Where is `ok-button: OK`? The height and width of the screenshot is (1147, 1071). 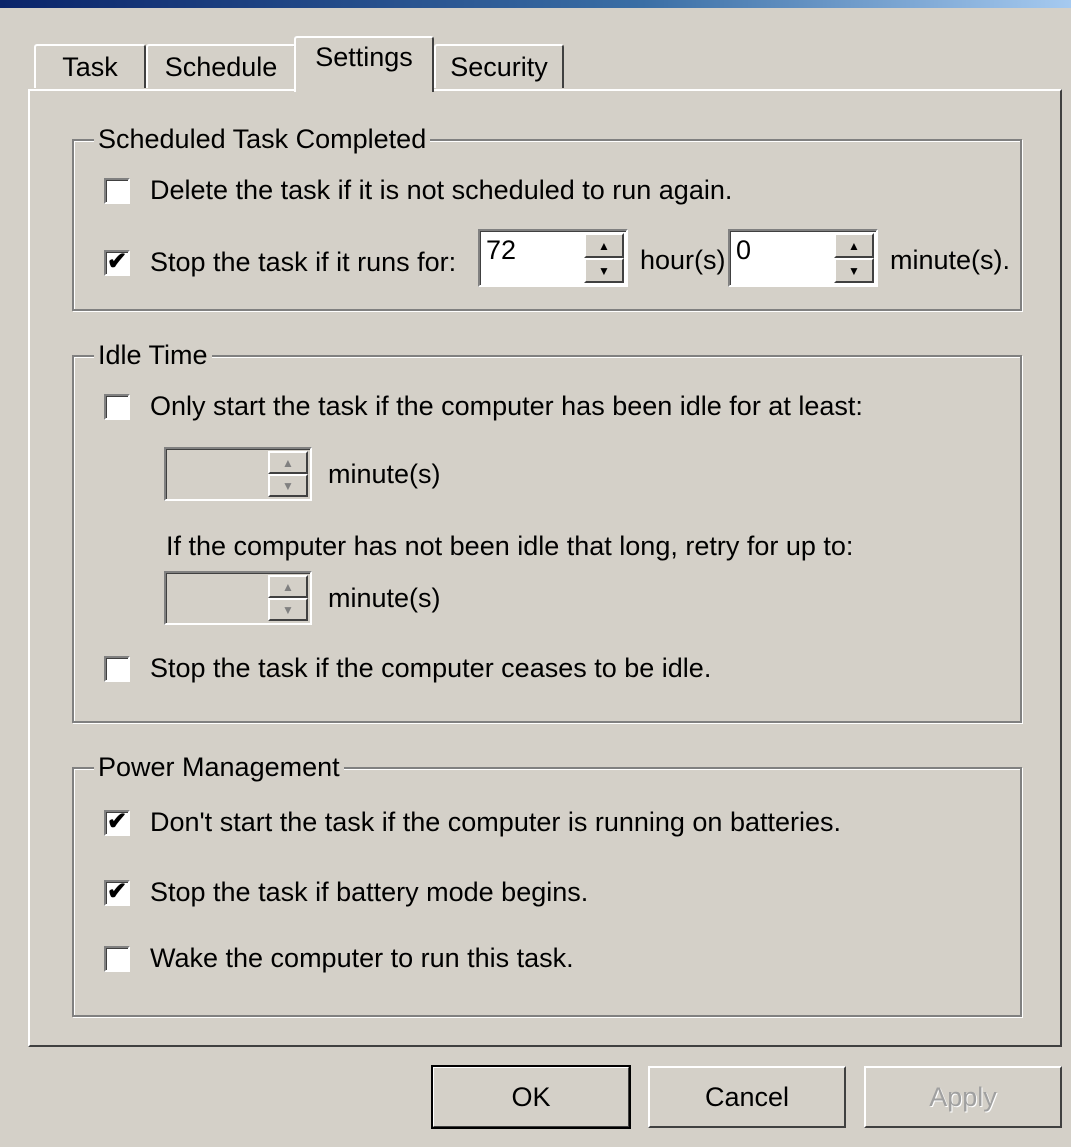 ok-button: OK is located at coordinates (531, 1097).